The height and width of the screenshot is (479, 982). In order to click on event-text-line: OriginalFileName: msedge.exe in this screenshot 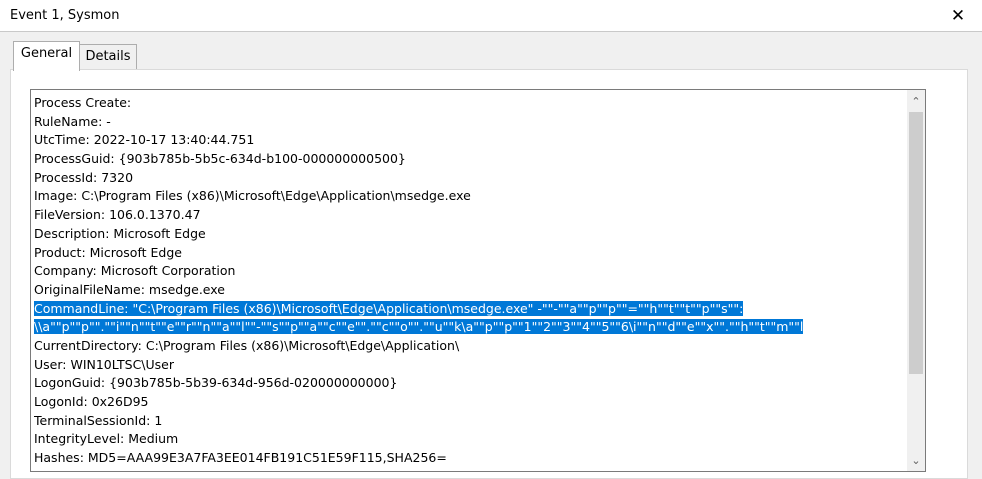, I will do `click(129, 289)`.